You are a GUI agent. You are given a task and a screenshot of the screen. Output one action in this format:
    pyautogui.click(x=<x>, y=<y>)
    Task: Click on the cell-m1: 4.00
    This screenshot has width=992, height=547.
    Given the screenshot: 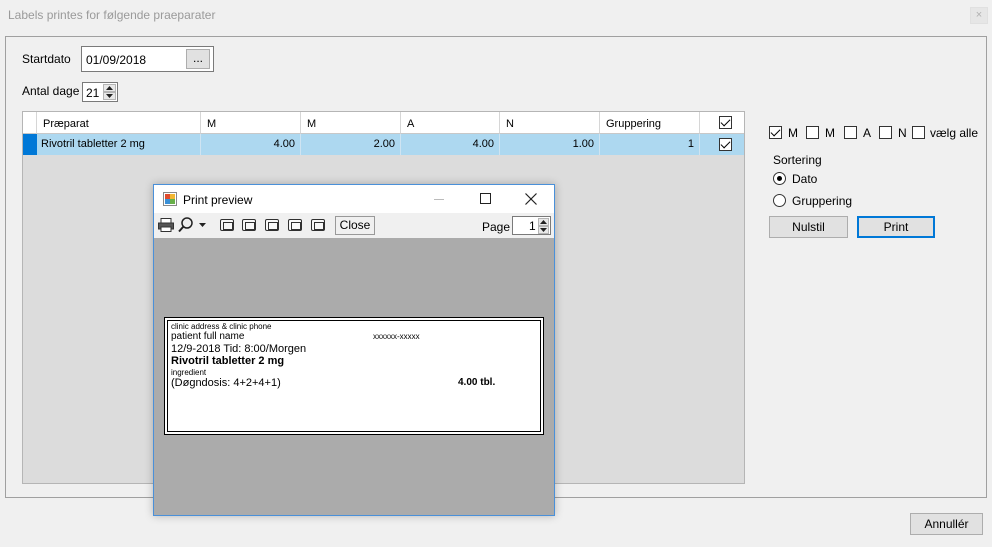 What is the action you would take?
    pyautogui.click(x=251, y=144)
    